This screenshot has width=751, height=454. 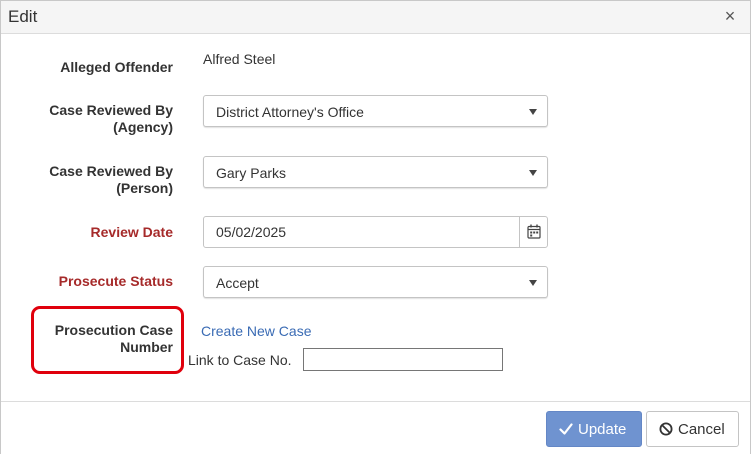 I want to click on cancel-button: Cancel, so click(x=692, y=429).